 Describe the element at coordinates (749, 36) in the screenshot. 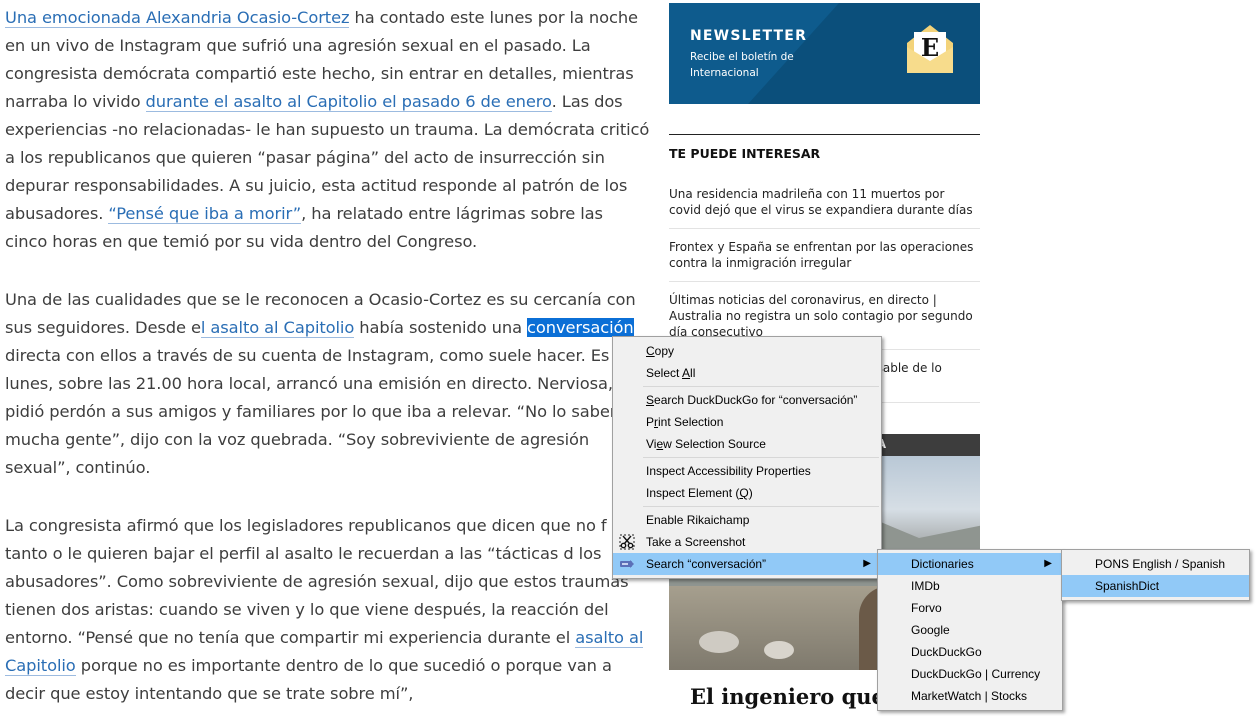

I see `newsletter-title: NEWSLETTER` at that location.